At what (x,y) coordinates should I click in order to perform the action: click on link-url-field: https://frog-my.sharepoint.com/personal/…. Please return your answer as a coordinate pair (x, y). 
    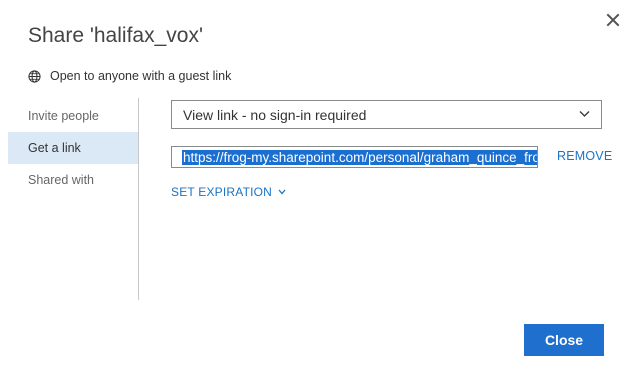
    Looking at the image, I should click on (354, 157).